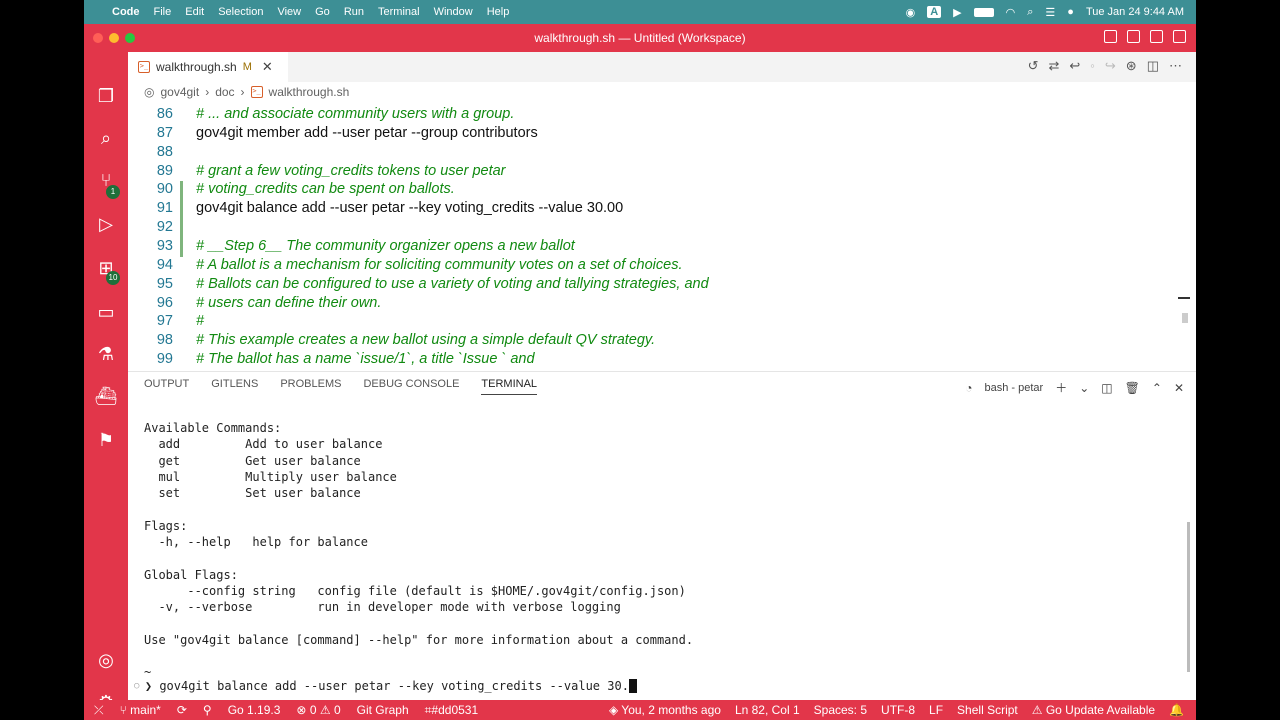 The image size is (1280, 720). Describe the element at coordinates (194, 12) in the screenshot. I see `menu-edit: Edit` at that location.